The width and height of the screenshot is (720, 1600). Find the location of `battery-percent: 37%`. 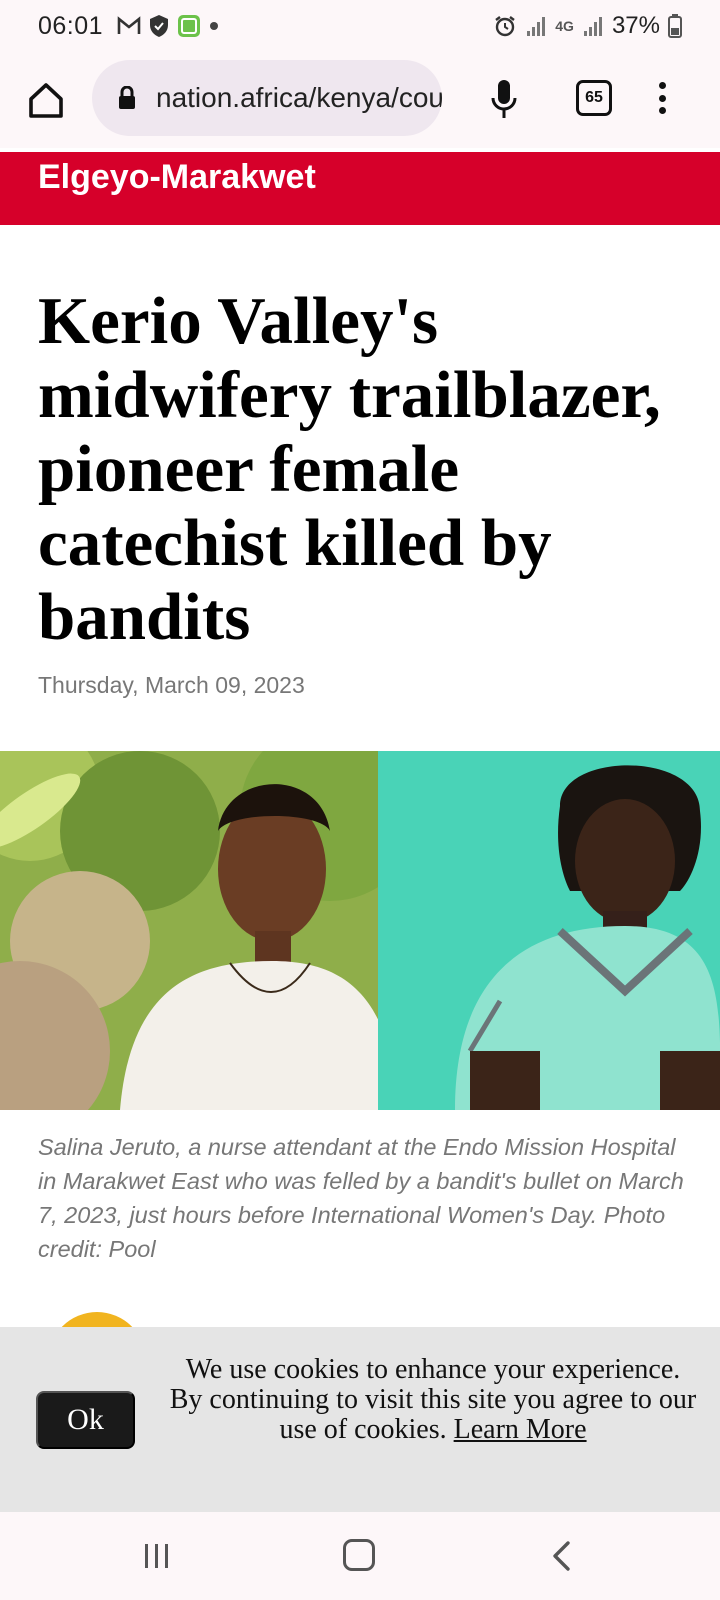

battery-percent: 37% is located at coordinates (635, 25).